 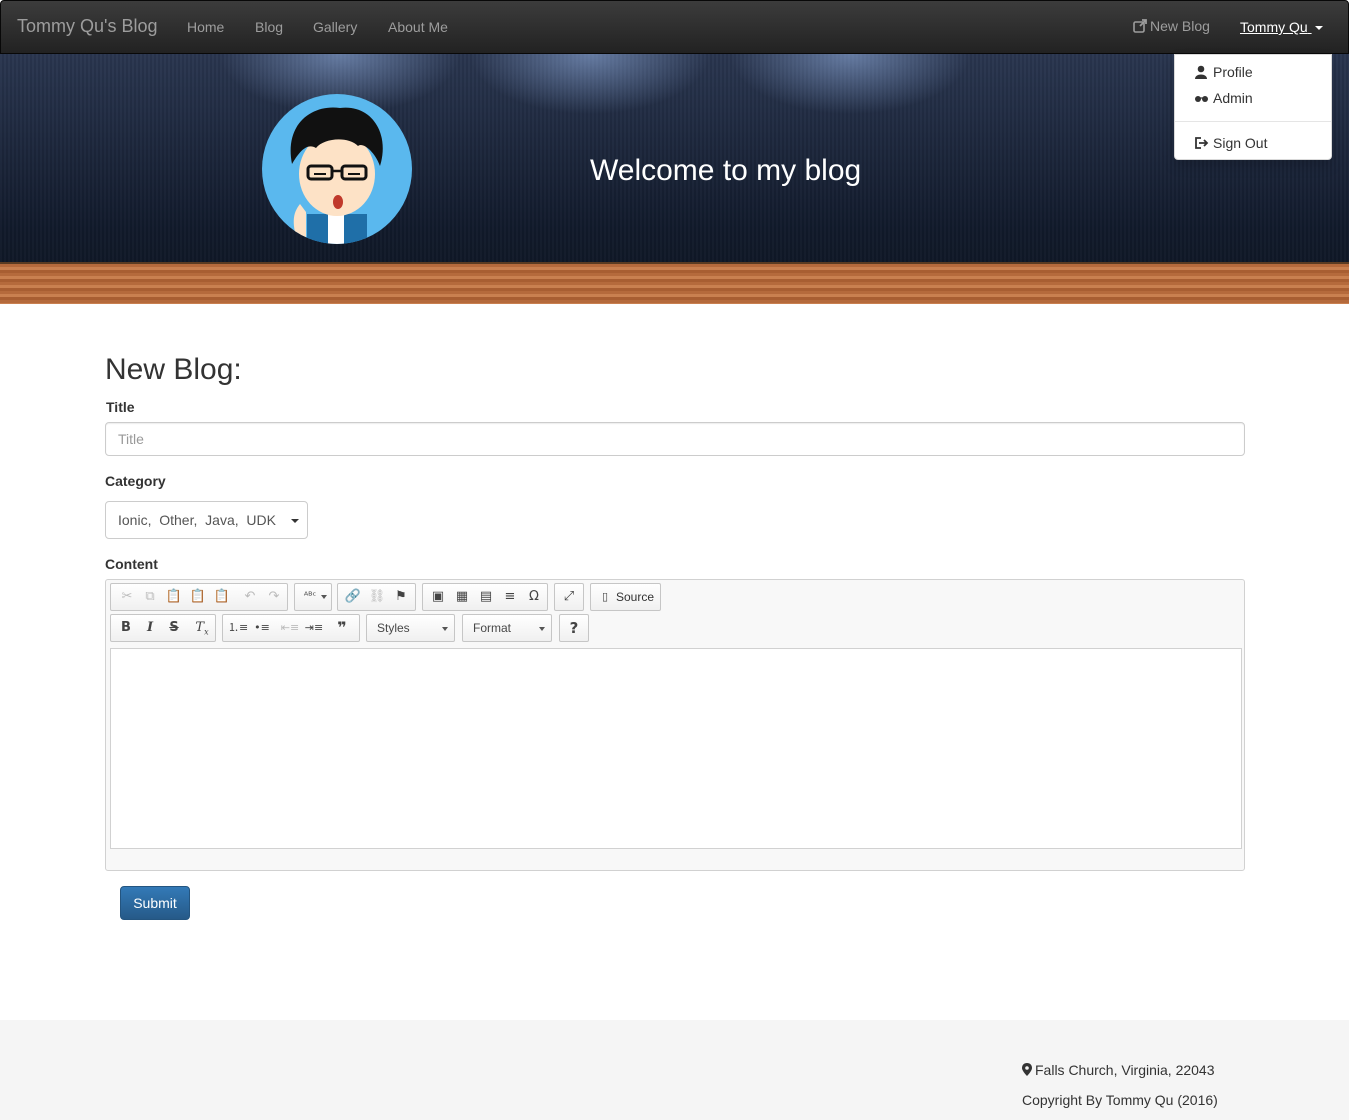 I want to click on cut-icon: ✂, so click(x=127, y=597).